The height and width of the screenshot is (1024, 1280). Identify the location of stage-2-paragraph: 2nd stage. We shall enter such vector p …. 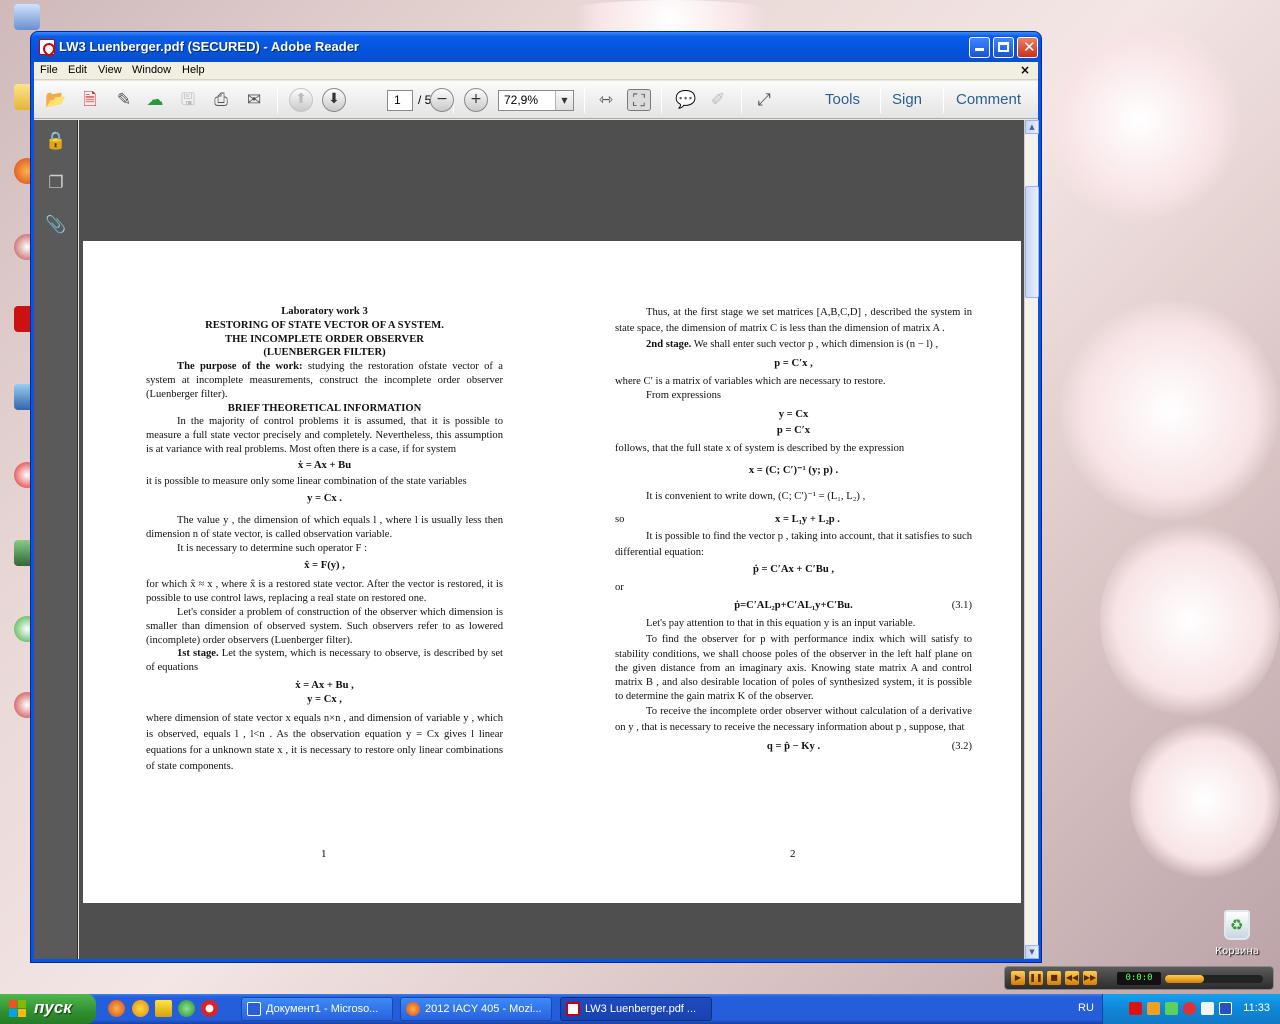
(793, 345).